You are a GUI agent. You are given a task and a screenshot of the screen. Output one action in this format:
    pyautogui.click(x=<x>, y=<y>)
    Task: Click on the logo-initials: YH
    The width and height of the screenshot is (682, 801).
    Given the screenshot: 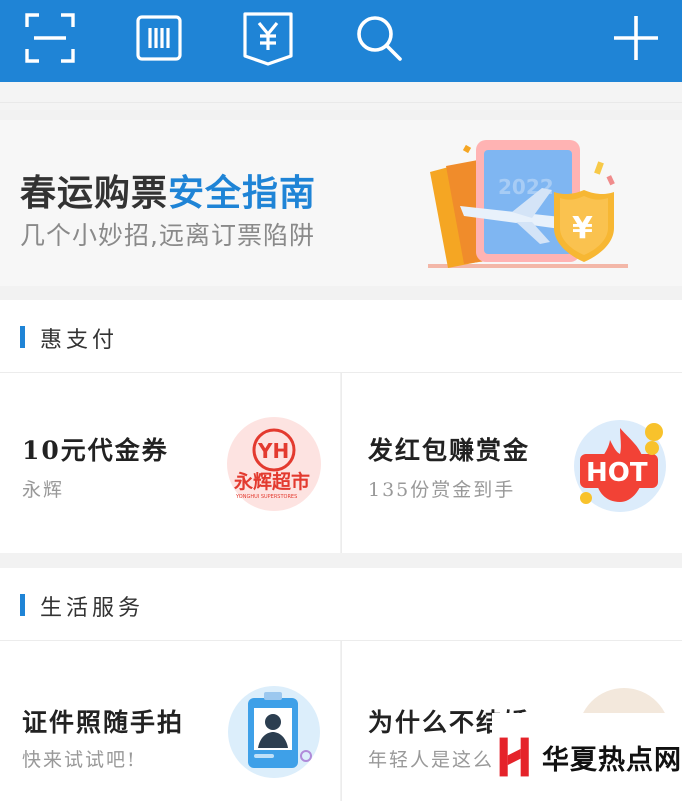 What is the action you would take?
    pyautogui.click(x=273, y=451)
    